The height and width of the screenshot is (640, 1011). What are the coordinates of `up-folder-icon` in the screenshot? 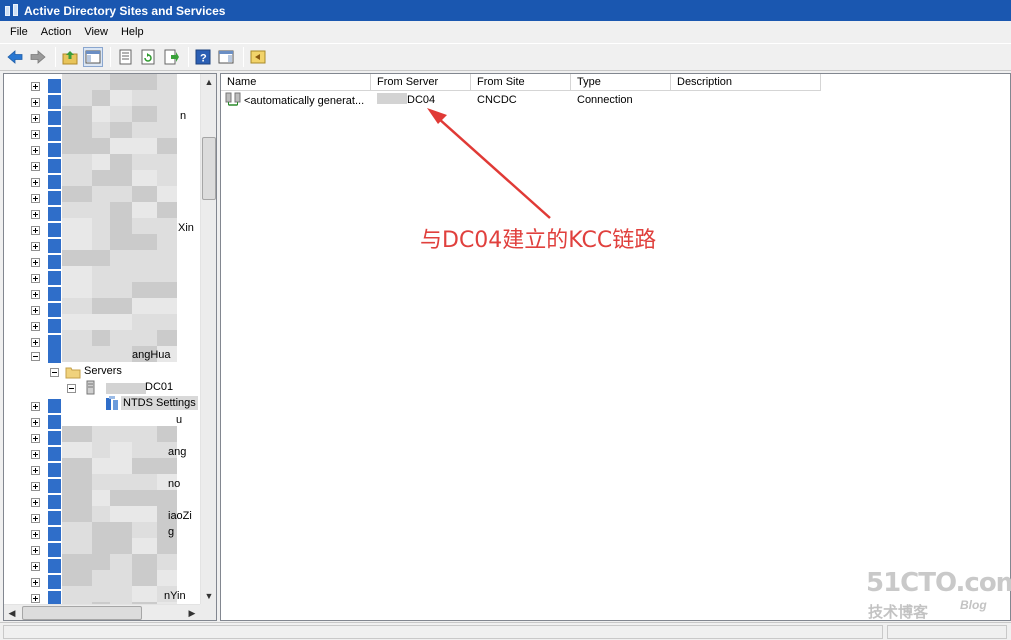 It's located at (70, 57).